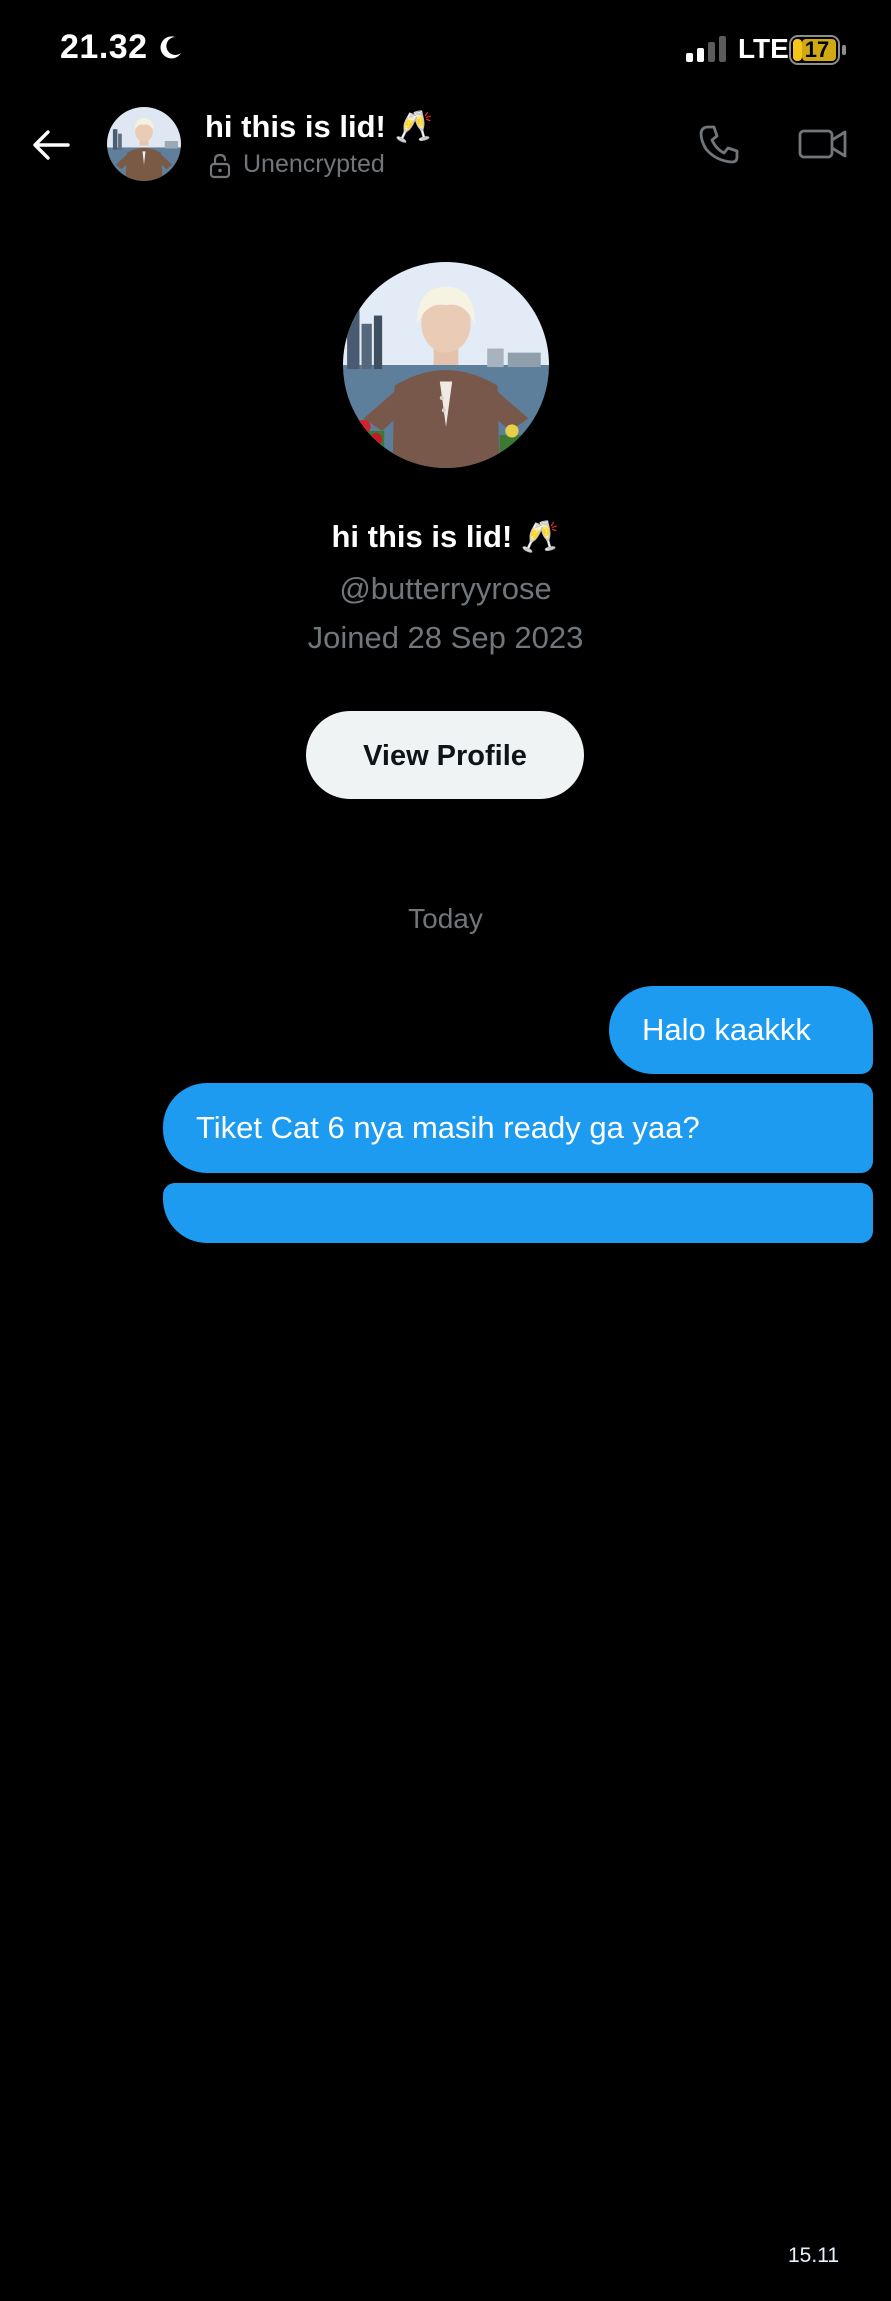 Image resolution: width=891 pixels, height=2301 pixels. What do you see at coordinates (220, 166) in the screenshot?
I see `lock-icon` at bounding box center [220, 166].